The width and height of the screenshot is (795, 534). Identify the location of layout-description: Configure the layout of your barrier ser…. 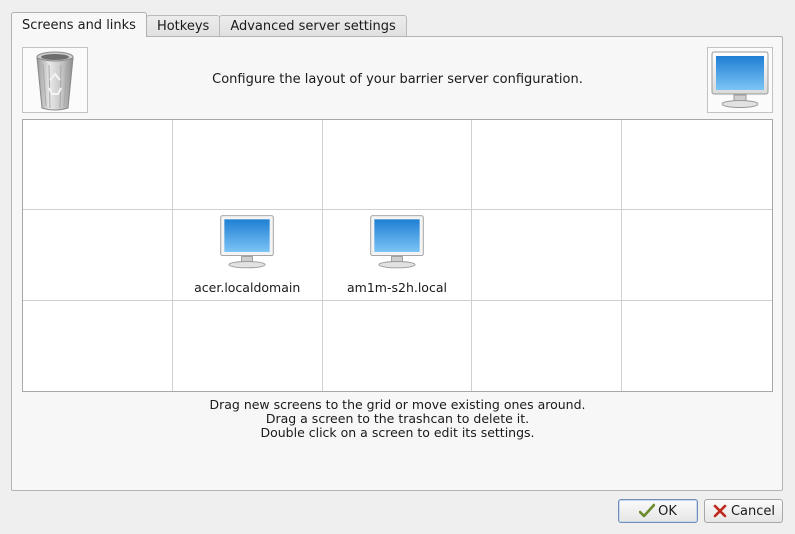
(397, 79).